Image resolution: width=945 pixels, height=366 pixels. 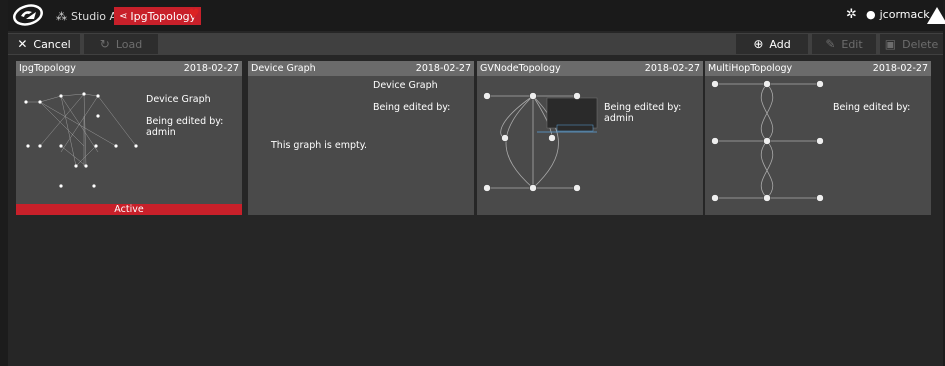 What do you see at coordinates (194, 14) in the screenshot?
I see `pin-icon: ♥` at bounding box center [194, 14].